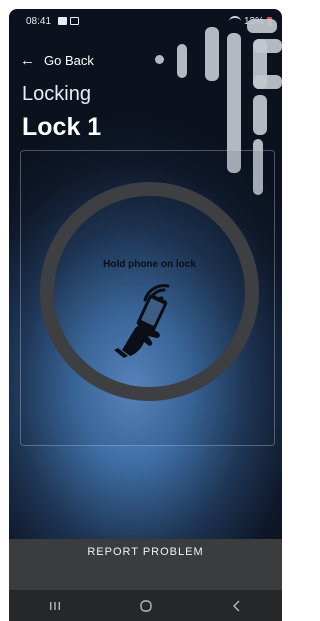  What do you see at coordinates (145, 552) in the screenshot?
I see `report-problem-label: REPORT PROBLEM` at bounding box center [145, 552].